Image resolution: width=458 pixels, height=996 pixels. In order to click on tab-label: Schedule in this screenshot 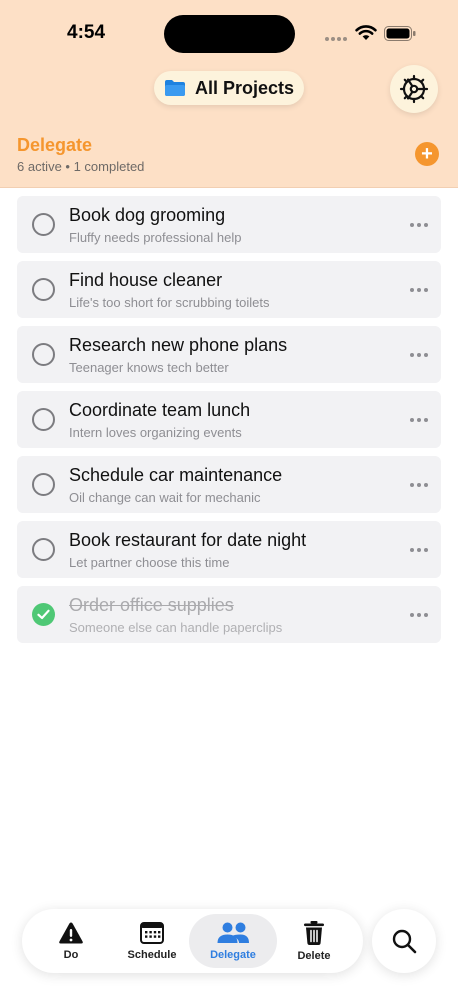, I will do `click(152, 955)`.